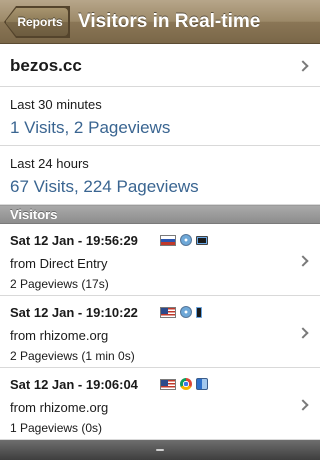  What do you see at coordinates (56, 104) in the screenshot?
I see `stat-label: Last 30 minutes` at bounding box center [56, 104].